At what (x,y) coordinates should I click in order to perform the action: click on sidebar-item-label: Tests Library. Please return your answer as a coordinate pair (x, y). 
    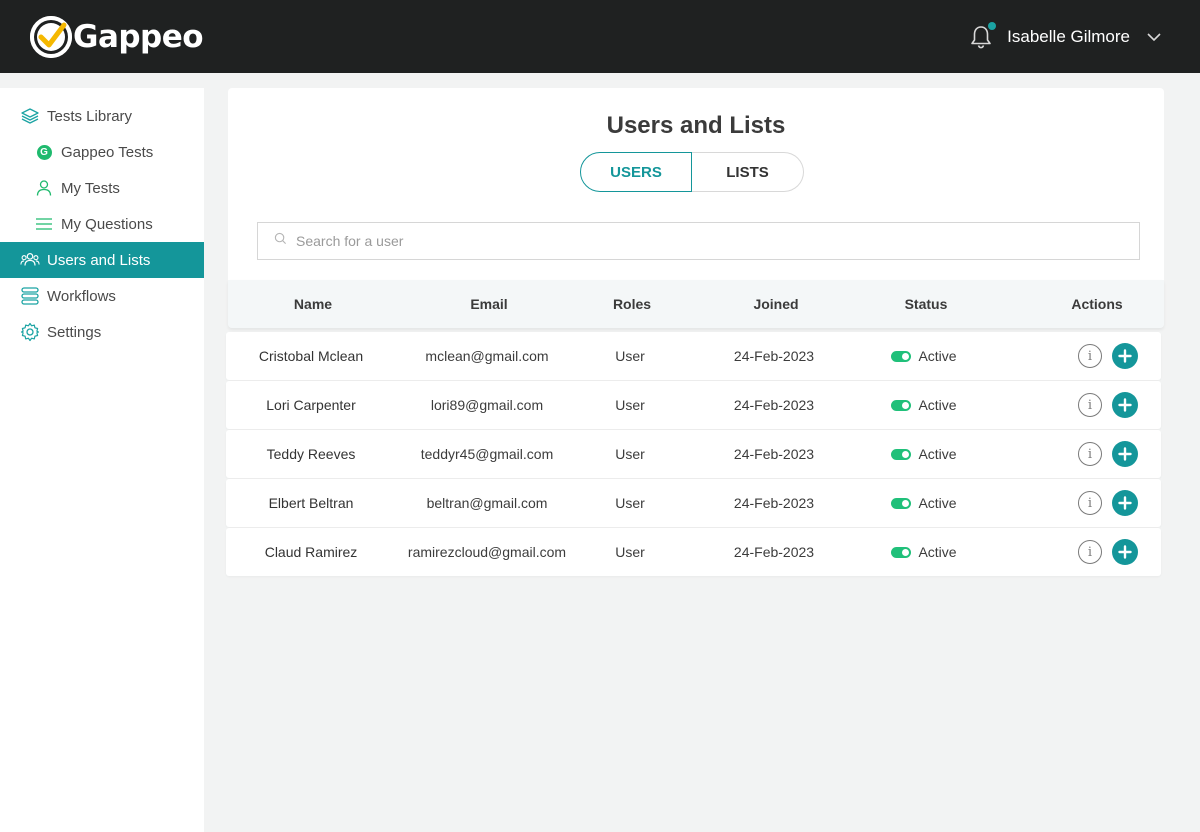
    Looking at the image, I should click on (90, 116).